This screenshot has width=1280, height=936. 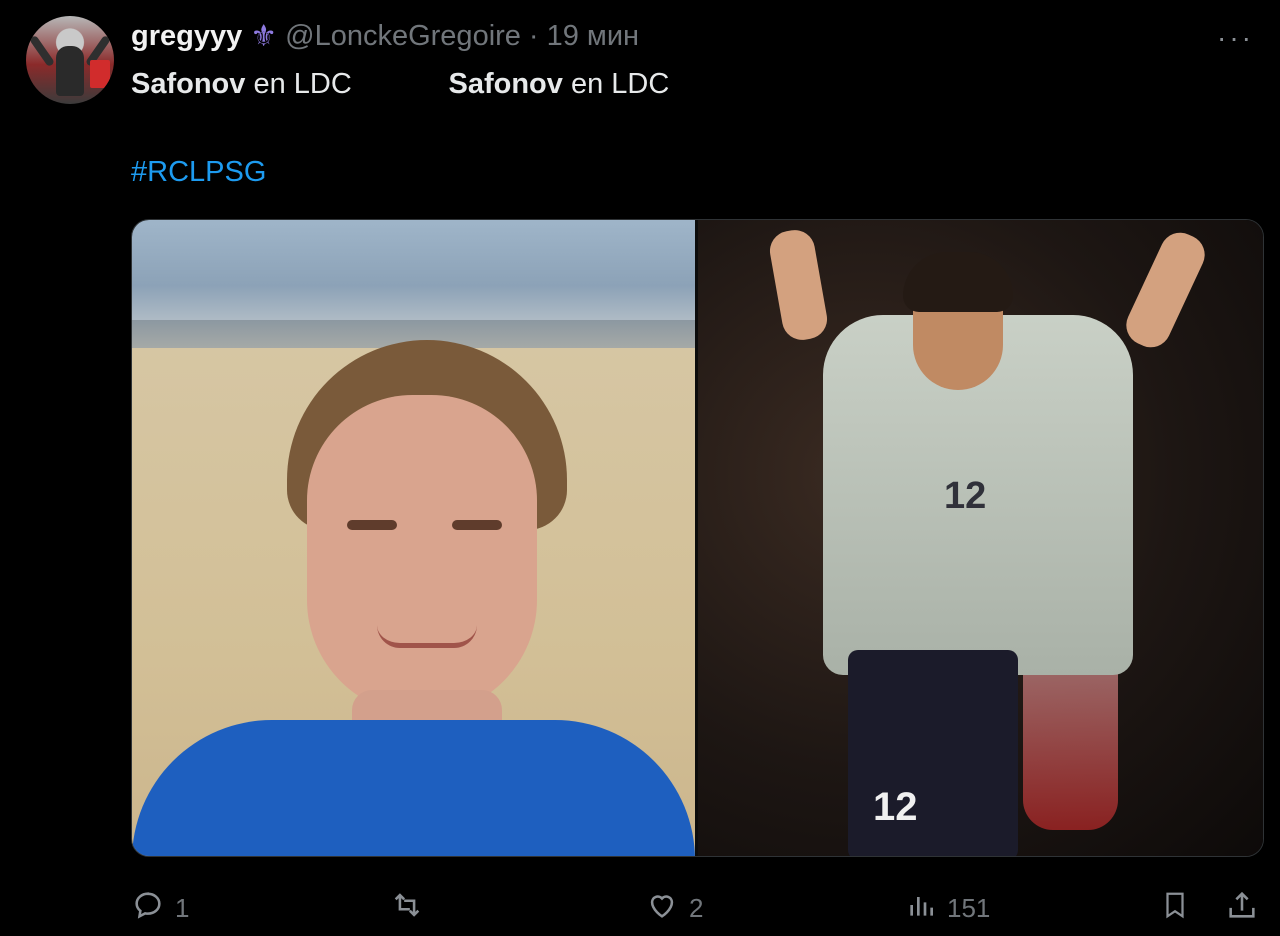 What do you see at coordinates (422, 555) in the screenshot?
I see `person-face` at bounding box center [422, 555].